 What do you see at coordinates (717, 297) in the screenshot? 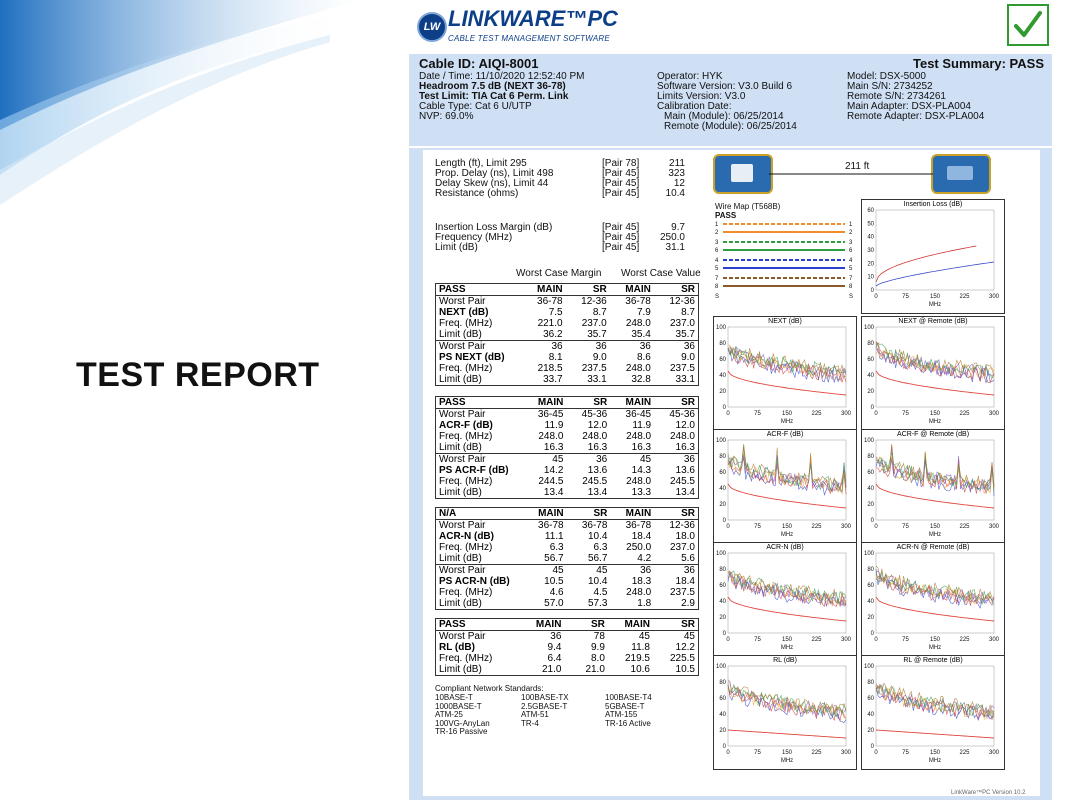
I see `wiremap-pin-left: S` at bounding box center [717, 297].